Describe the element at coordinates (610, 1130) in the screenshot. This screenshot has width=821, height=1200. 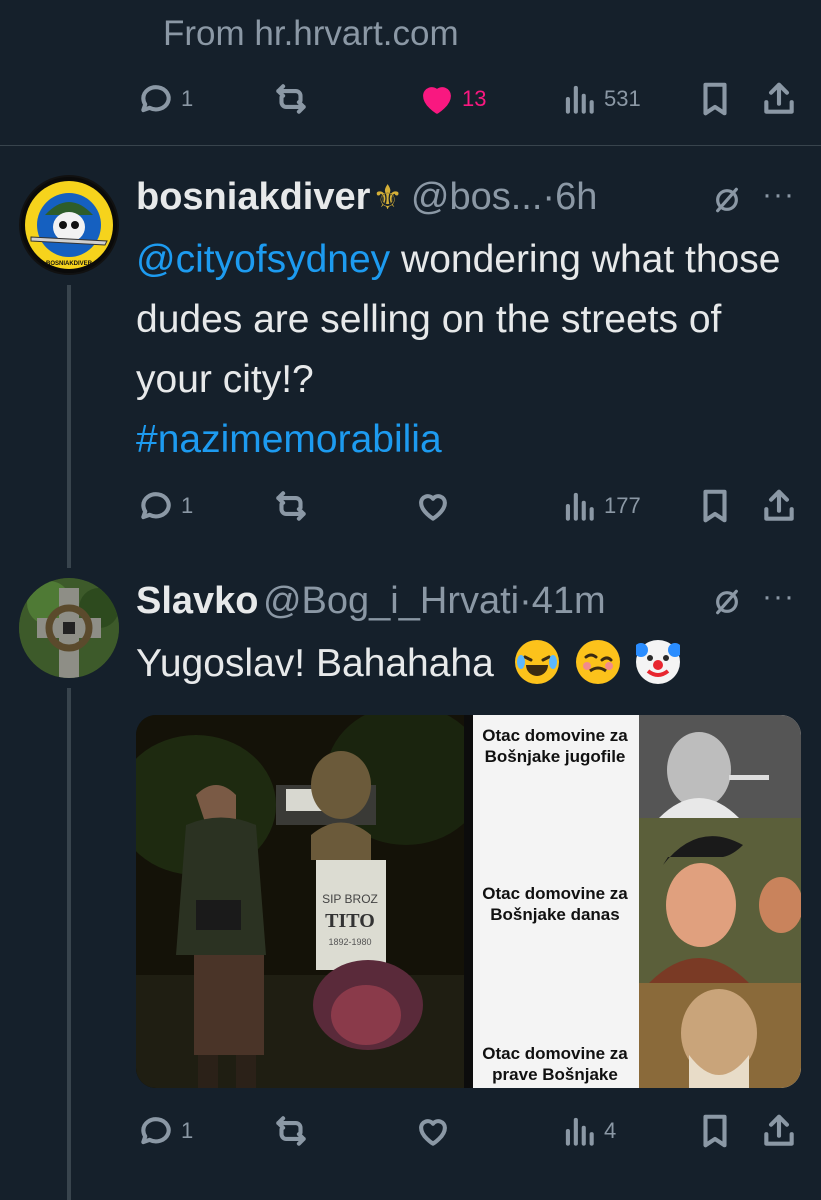
I see `view-count: 4` at that location.